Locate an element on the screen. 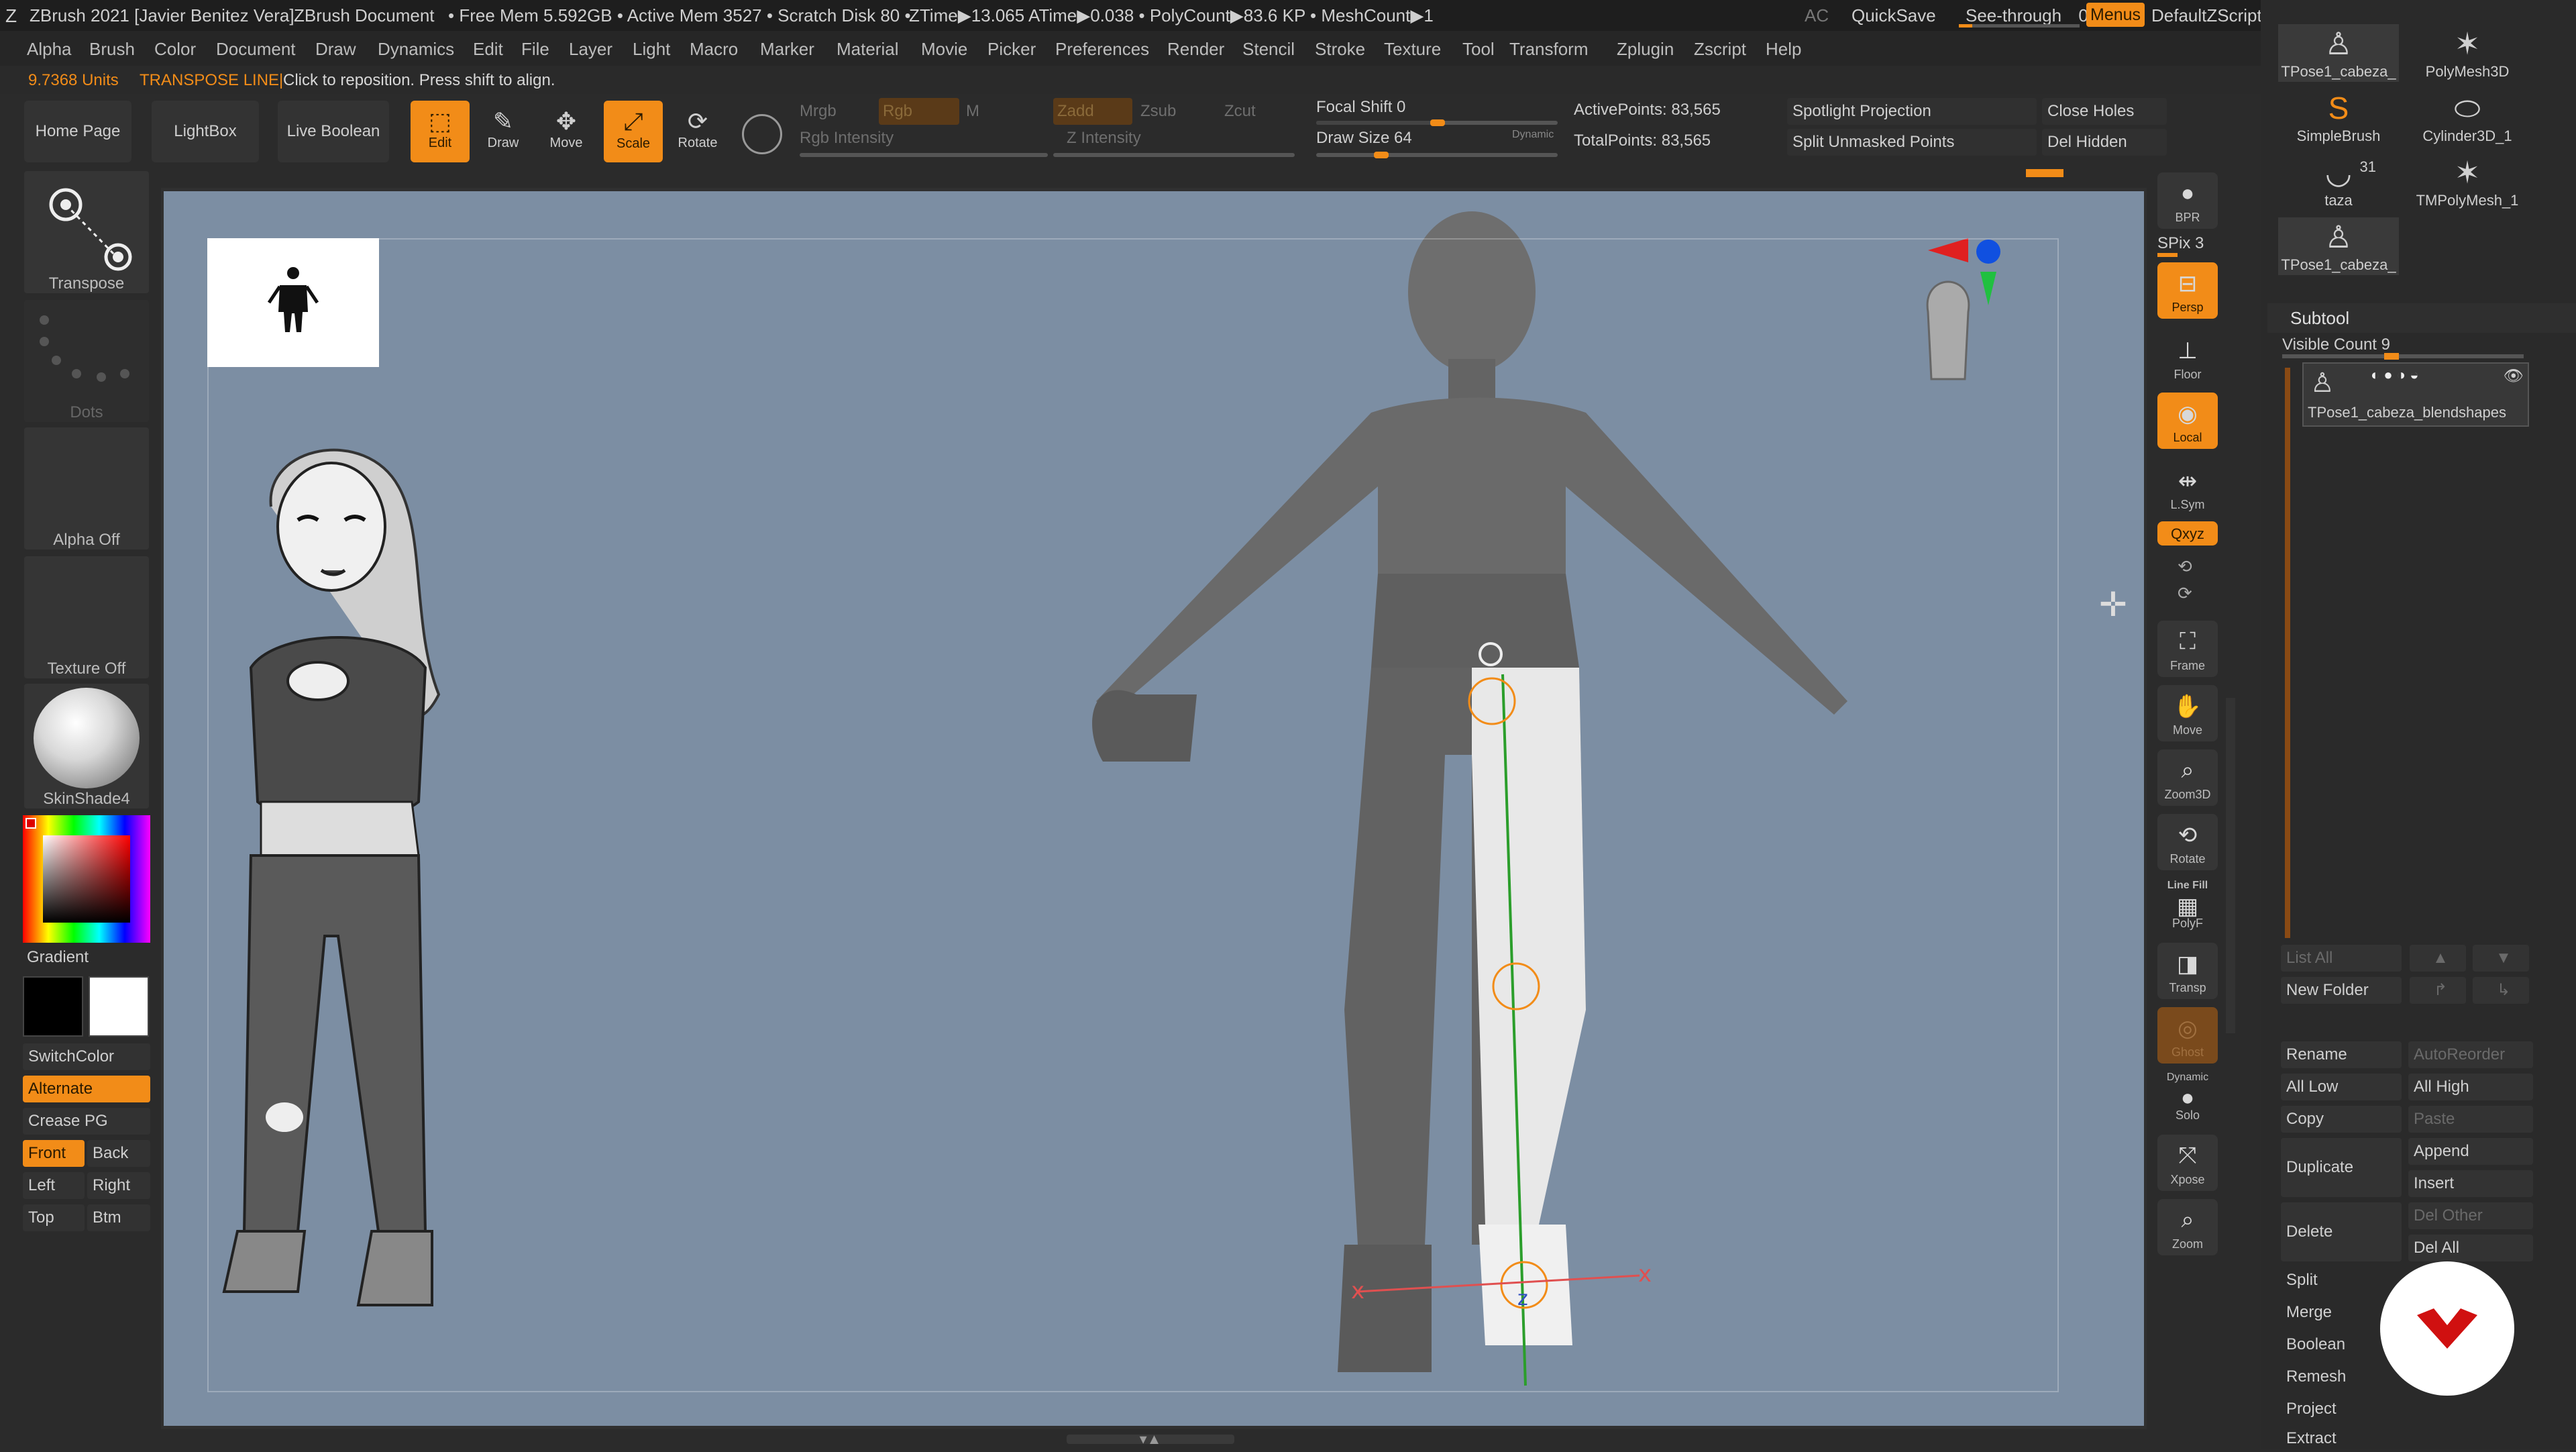 The image size is (2576, 1452). tool-tmpolymesh: ✶ TMPolyMesh_1 is located at coordinates (2467, 182).